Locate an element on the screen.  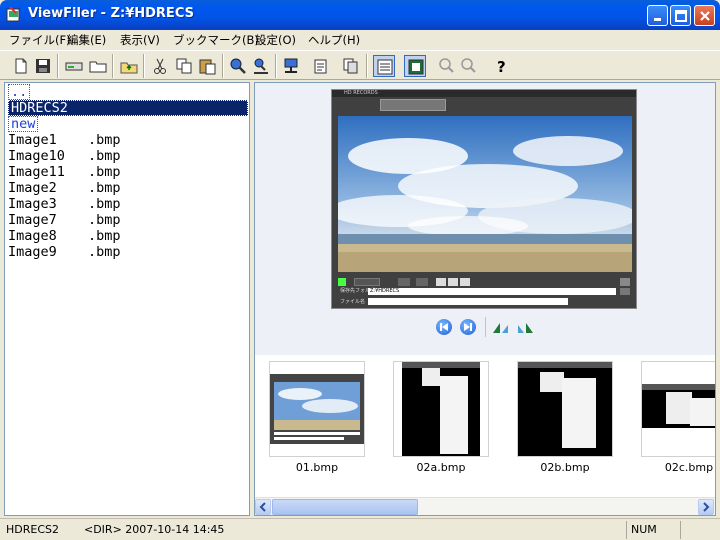
duplicate-icon is located at coordinates (350, 66).